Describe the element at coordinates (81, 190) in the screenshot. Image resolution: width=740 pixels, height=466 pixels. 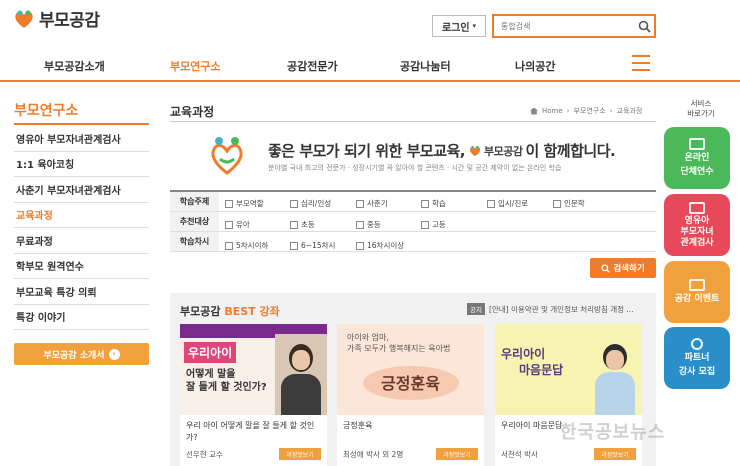
I see `sidebar-item: 사춘기 부모자녀관계검사` at that location.